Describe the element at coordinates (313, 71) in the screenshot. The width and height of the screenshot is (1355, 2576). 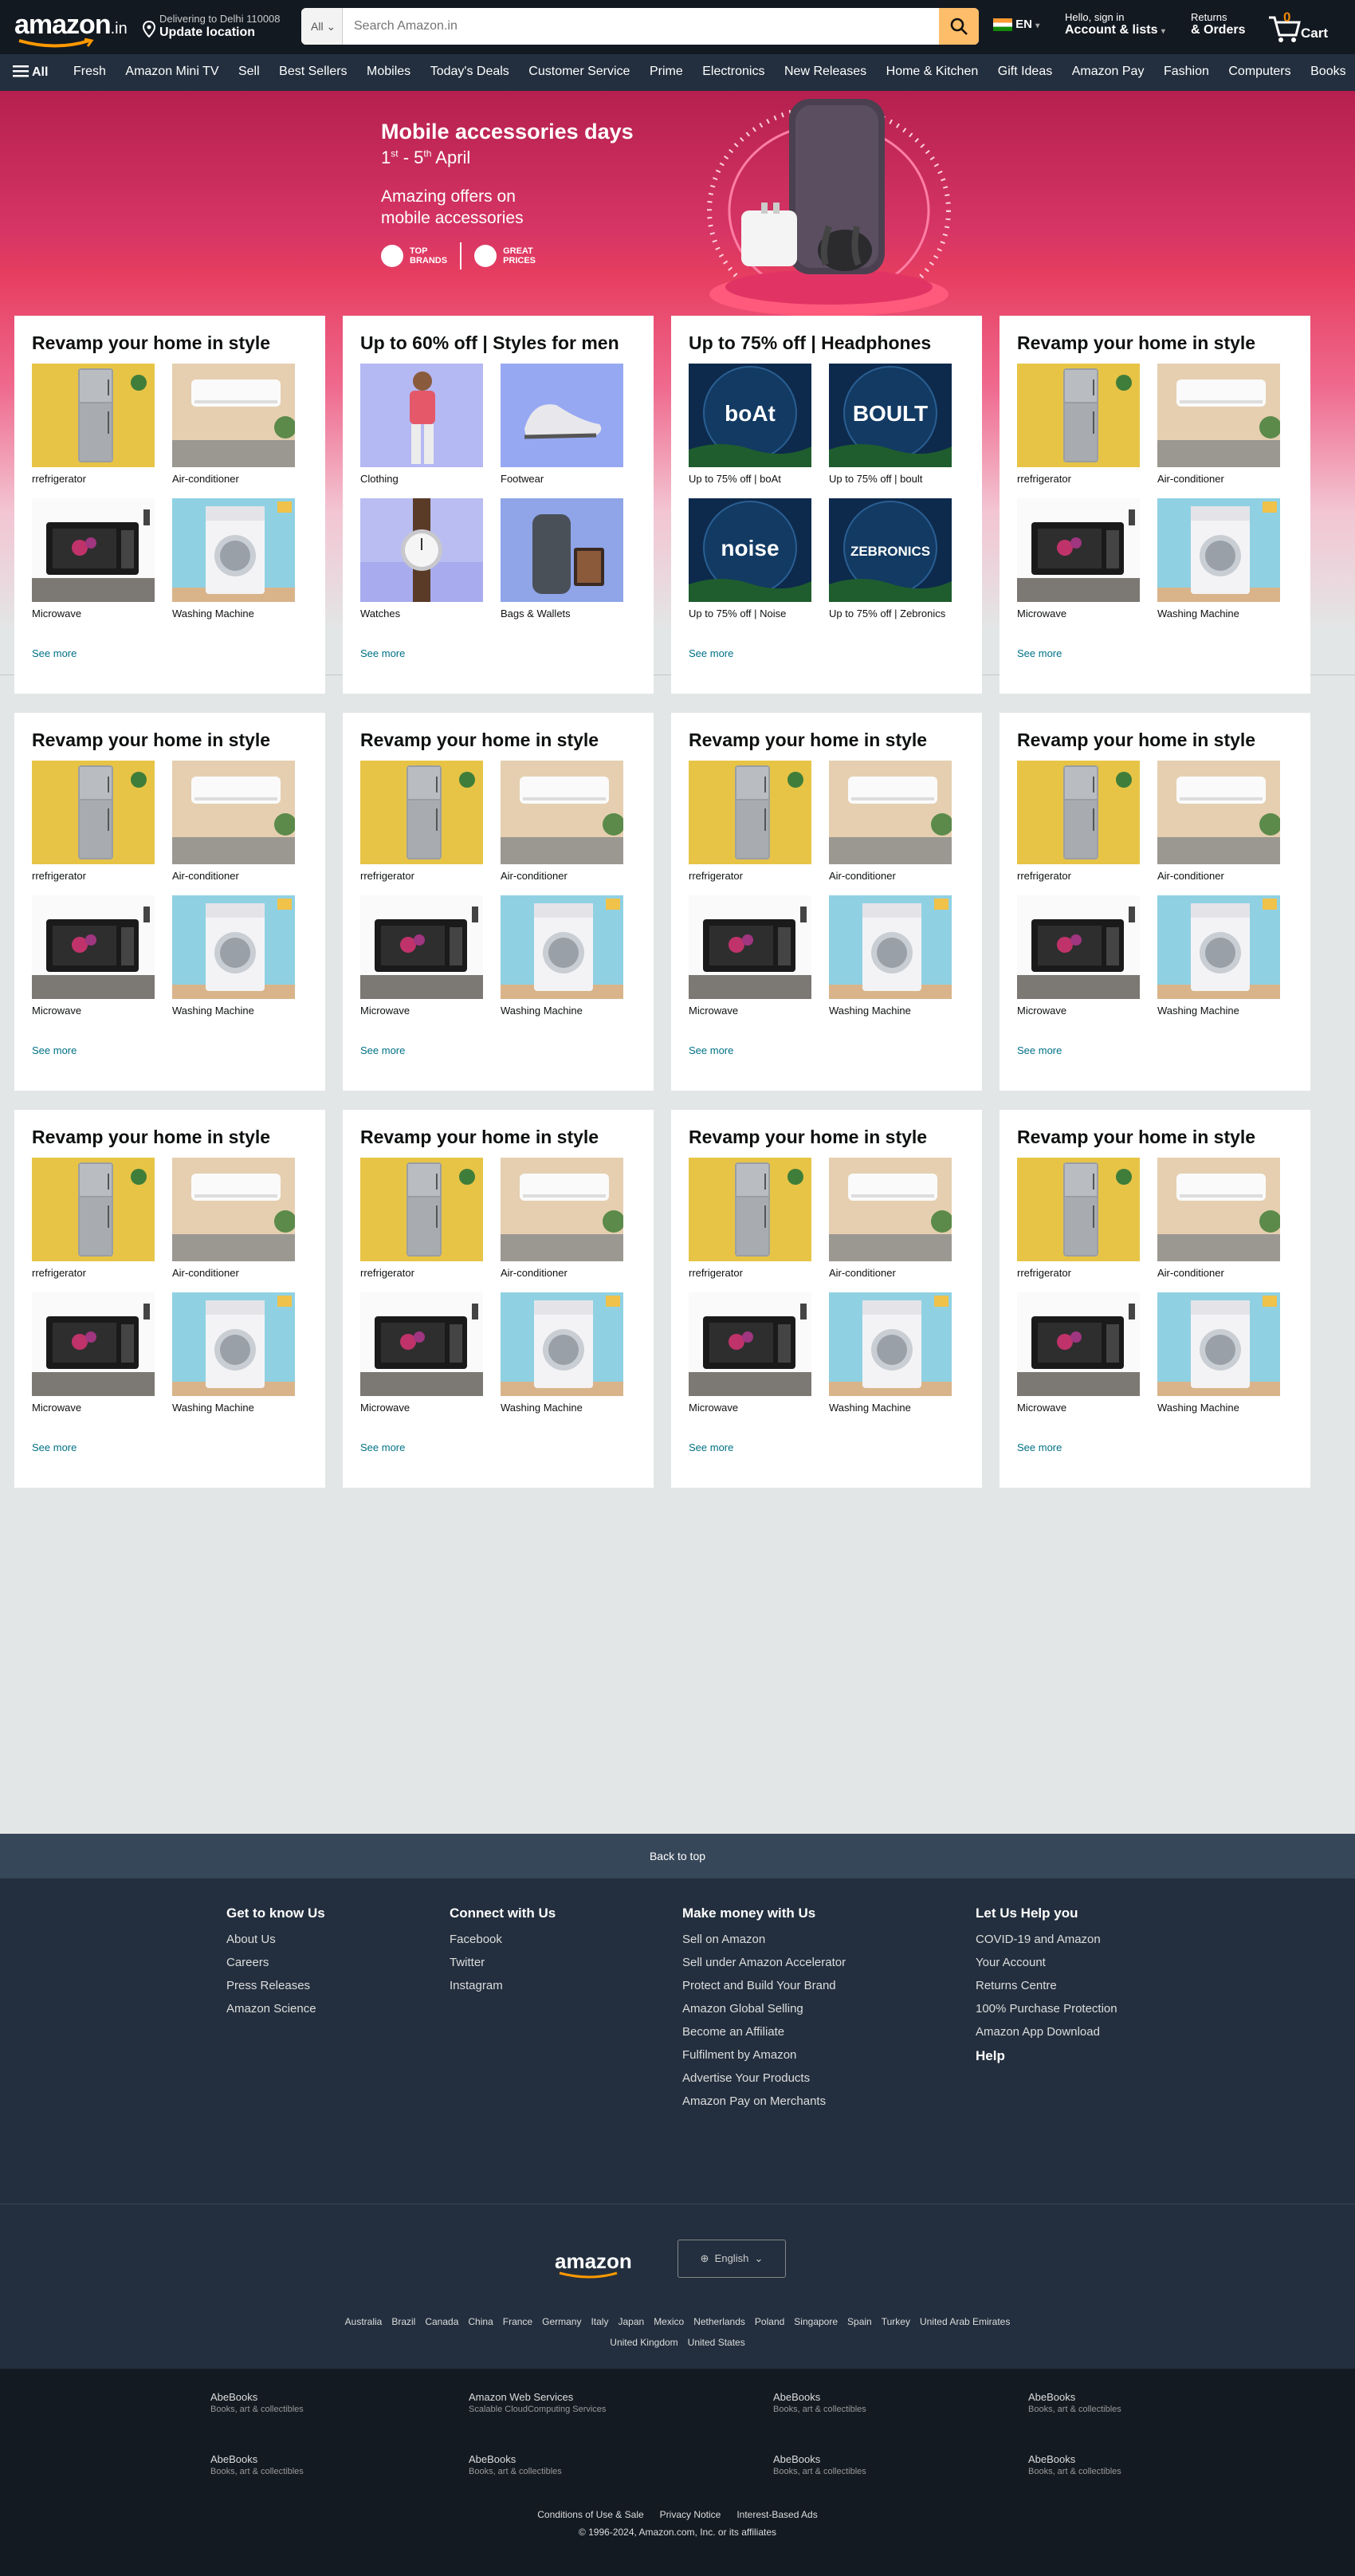
I see `subnav-item: Best Sellers` at that location.